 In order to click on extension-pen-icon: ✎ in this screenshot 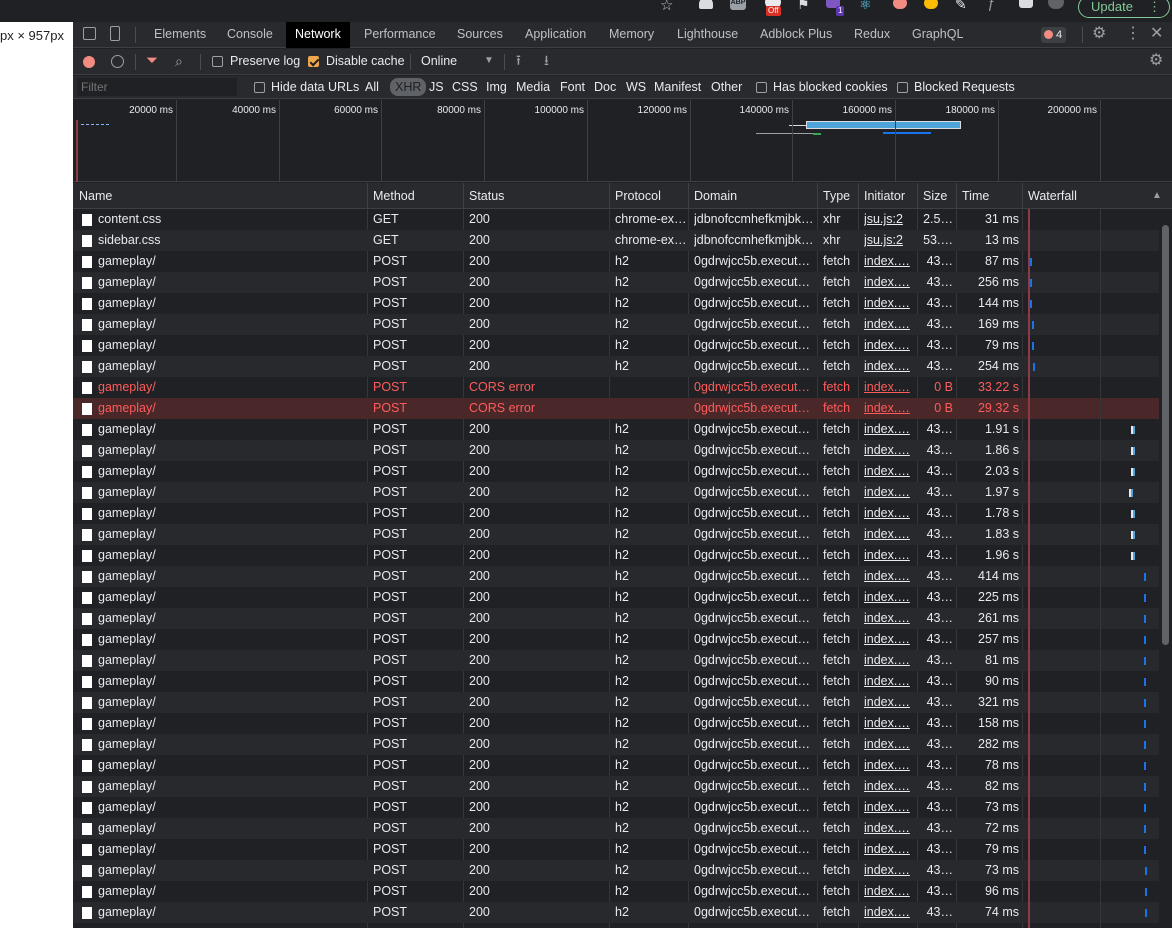, I will do `click(961, 6)`.